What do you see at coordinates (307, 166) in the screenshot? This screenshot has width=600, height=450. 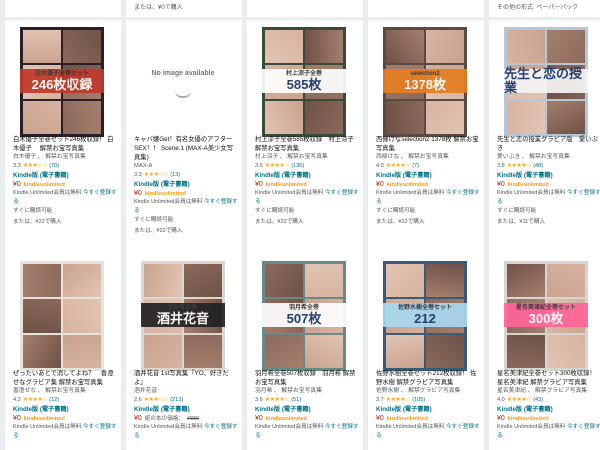 I see `rating-row: 3.6 ★★★★☆ (130)` at bounding box center [307, 166].